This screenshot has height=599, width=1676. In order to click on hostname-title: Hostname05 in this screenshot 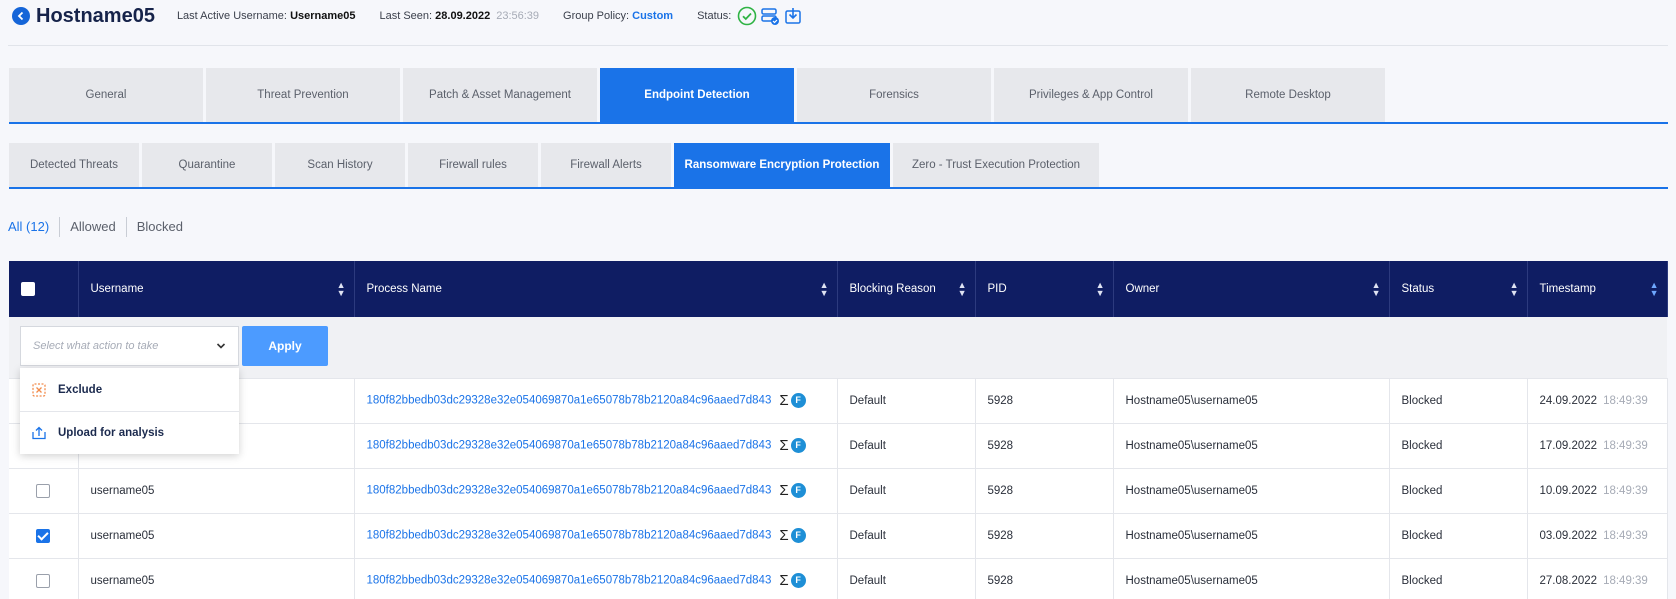, I will do `click(95, 15)`.